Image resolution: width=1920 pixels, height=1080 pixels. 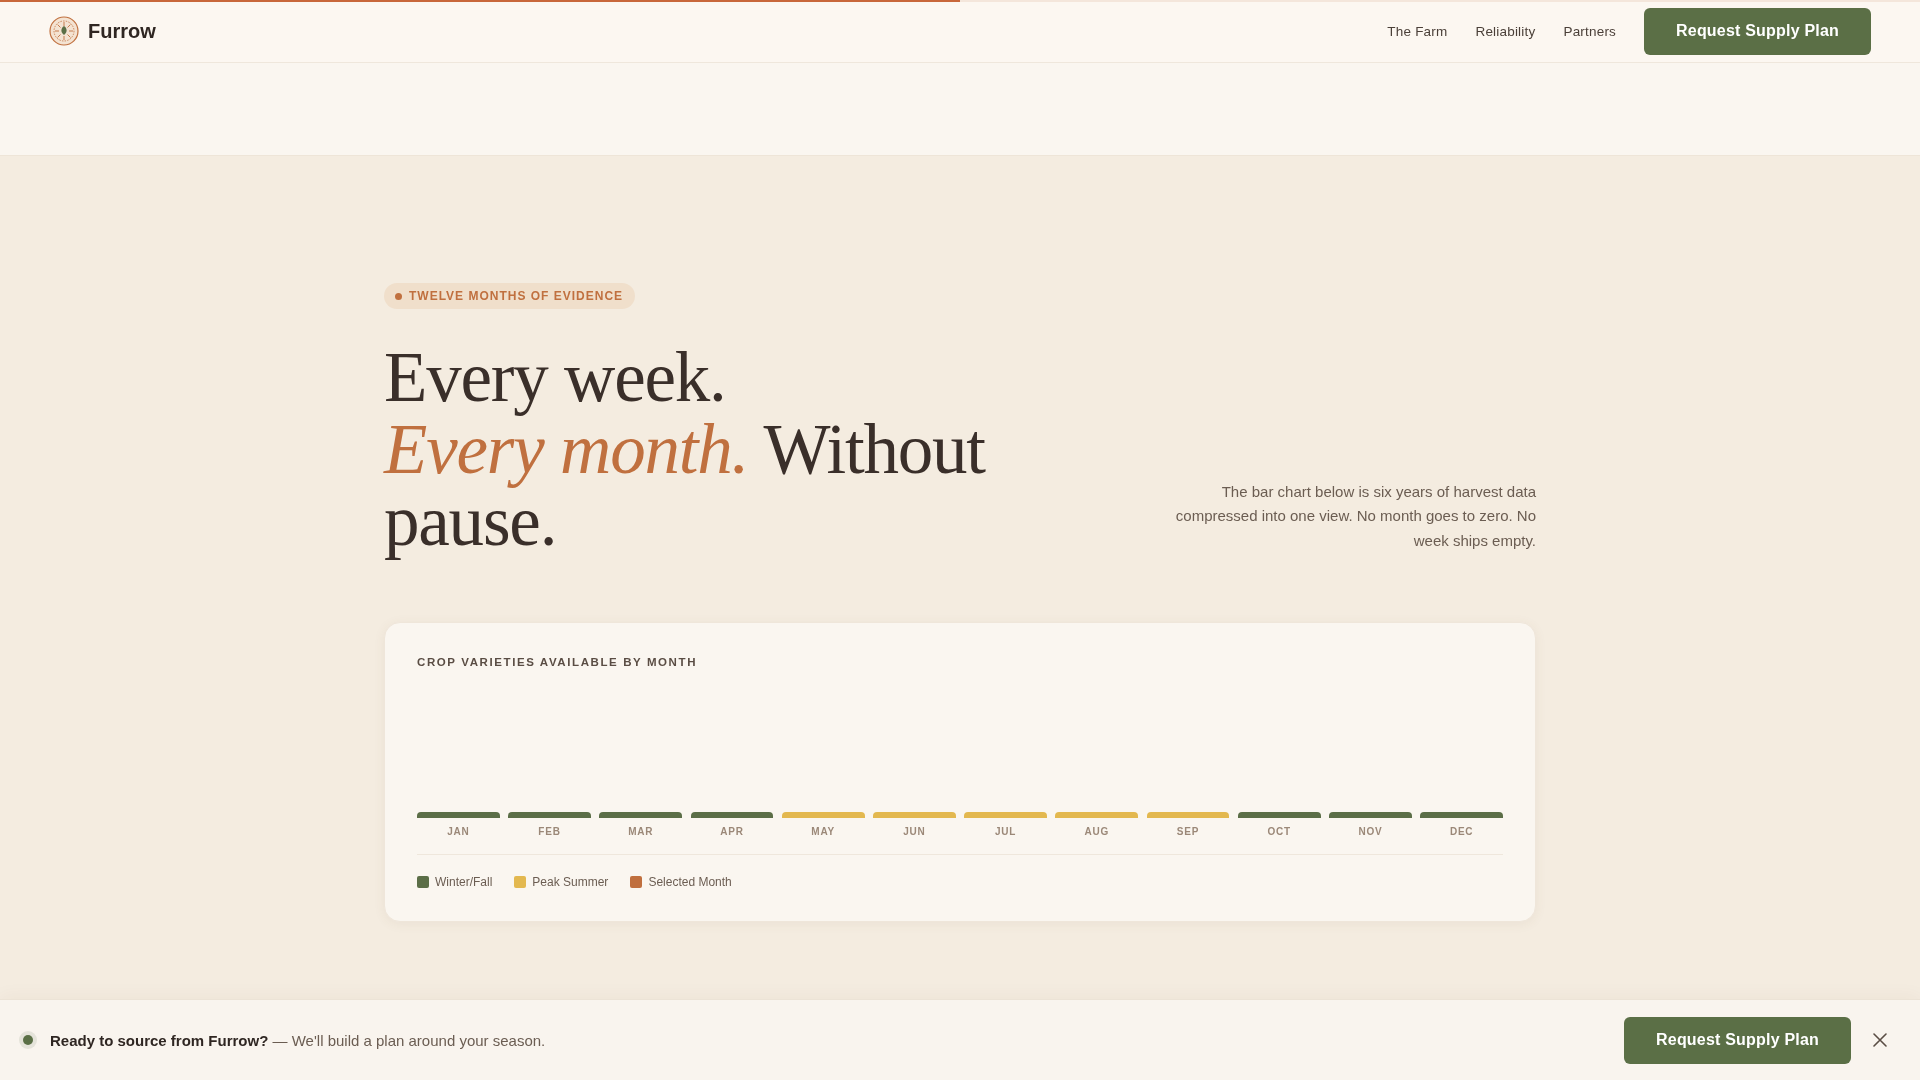 I want to click on month-label: AUG, so click(x=1097, y=832).